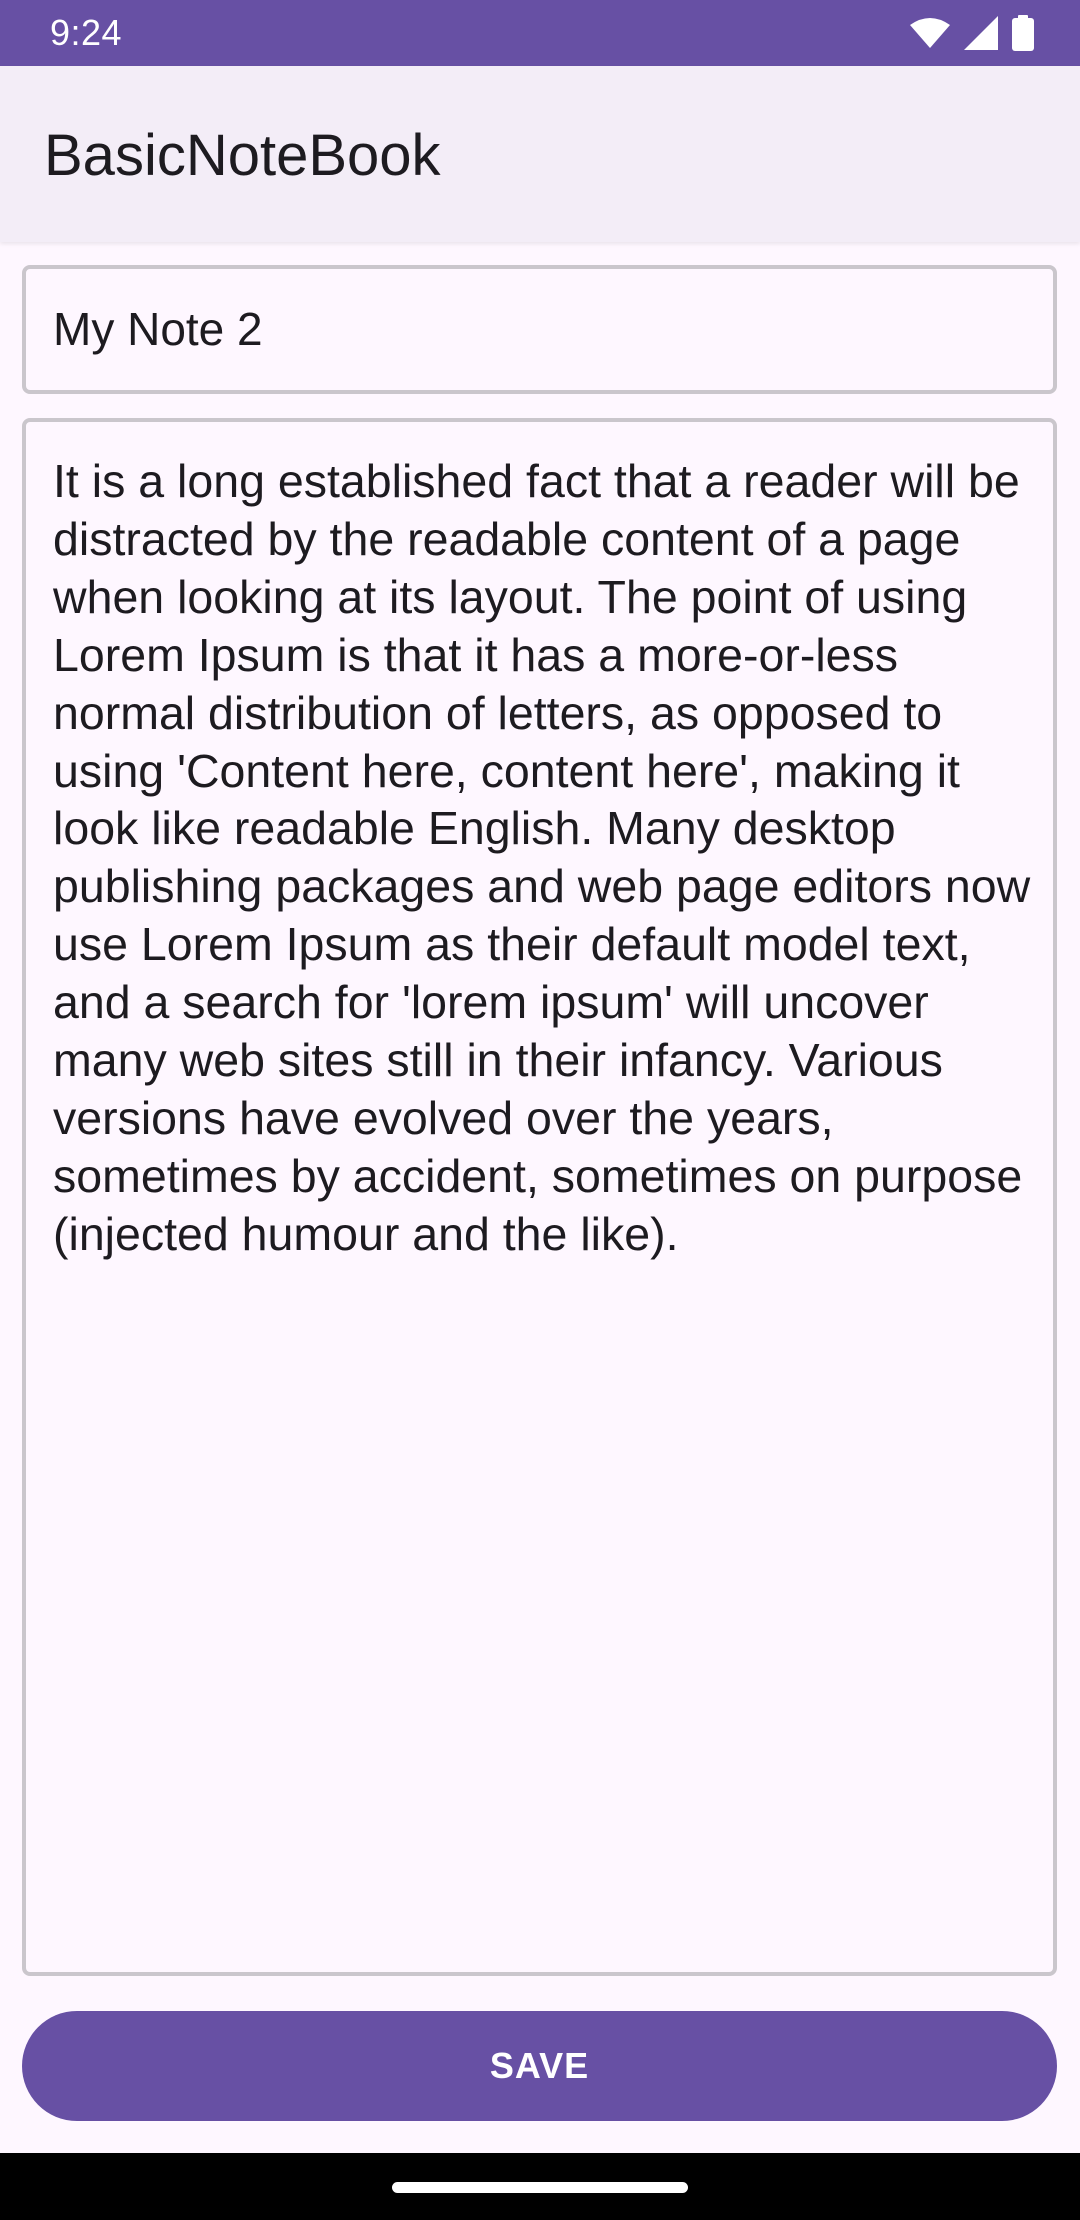 This screenshot has height=2220, width=1080. I want to click on home-handle, so click(540, 2187).